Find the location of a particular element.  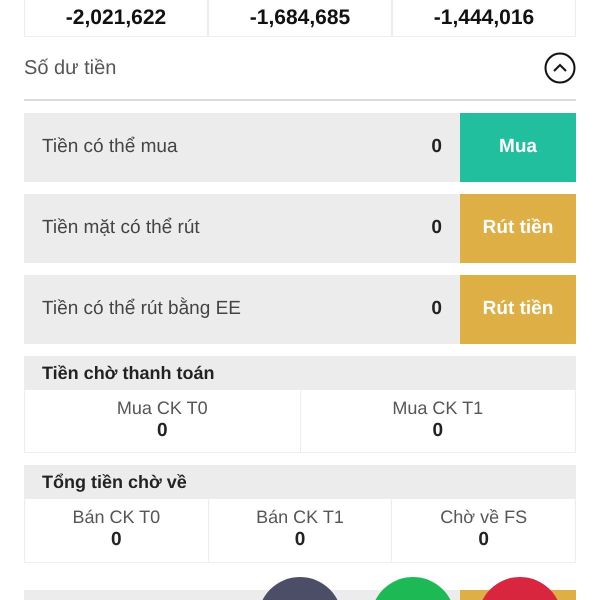

pending-label: Bán CK T0 is located at coordinates (116, 518).